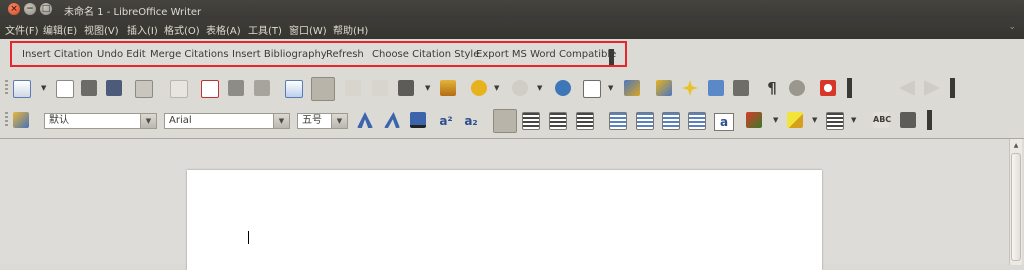 The width and height of the screenshot is (1024, 270). Describe the element at coordinates (179, 89) in the screenshot. I see `edit-file-icon` at that location.